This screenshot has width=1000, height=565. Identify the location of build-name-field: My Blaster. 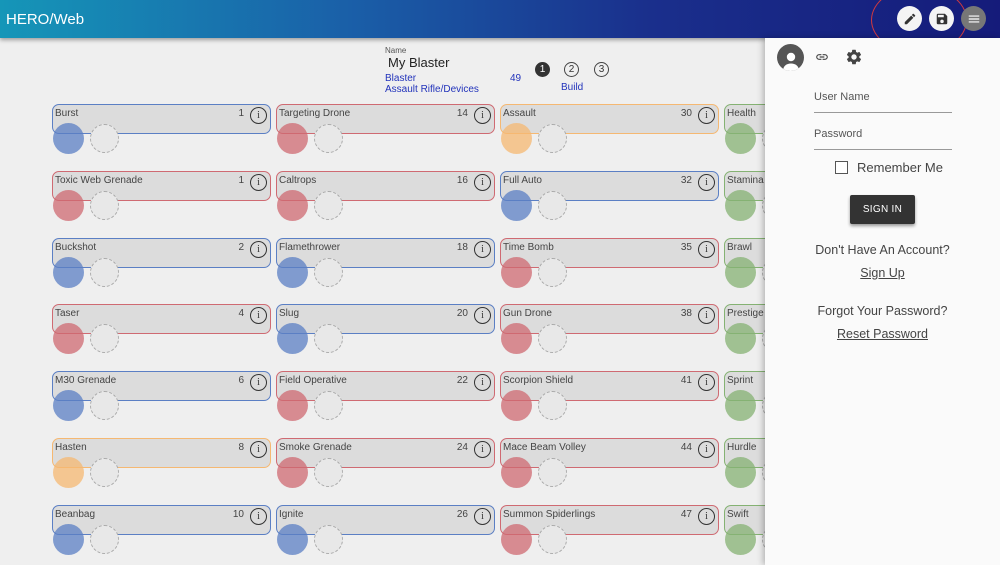
(433, 62).